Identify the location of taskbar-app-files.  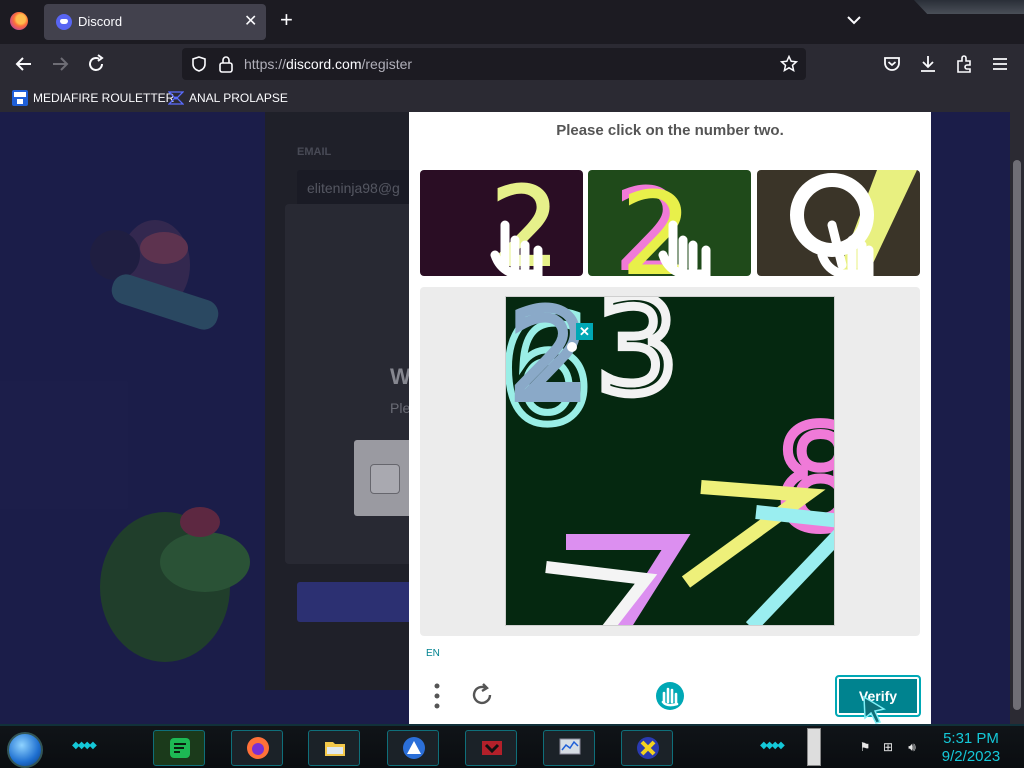
(334, 748).